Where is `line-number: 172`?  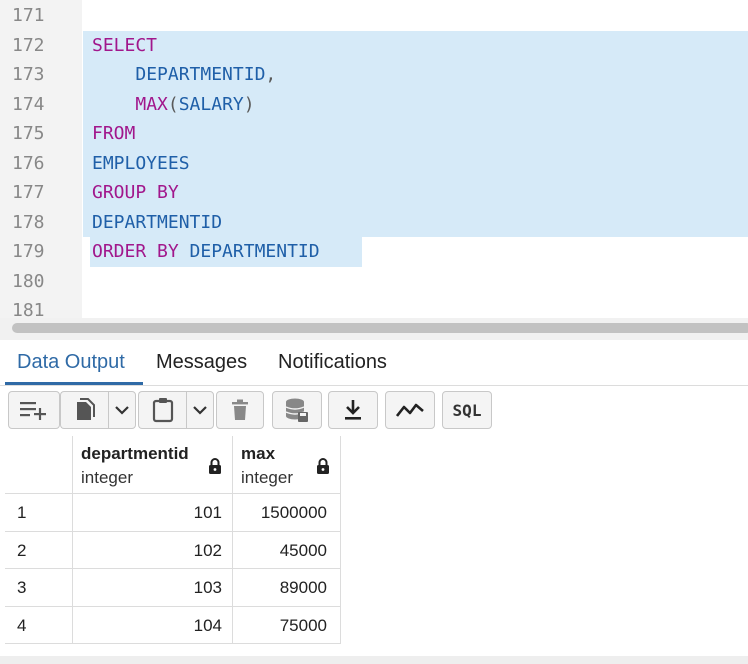
line-number: 172 is located at coordinates (28, 45).